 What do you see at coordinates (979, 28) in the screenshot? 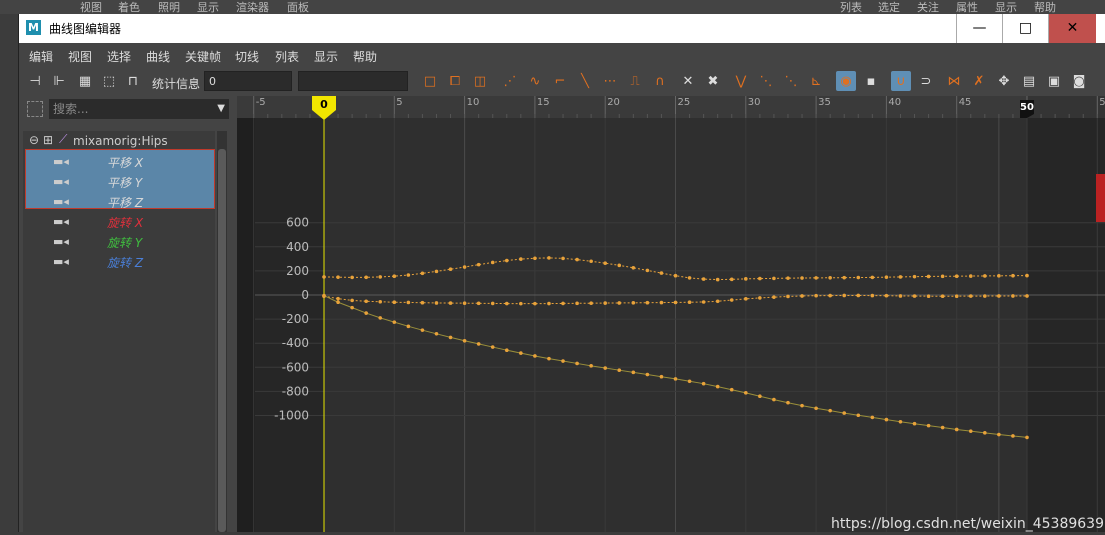
I see `minimize-button: —` at bounding box center [979, 28].